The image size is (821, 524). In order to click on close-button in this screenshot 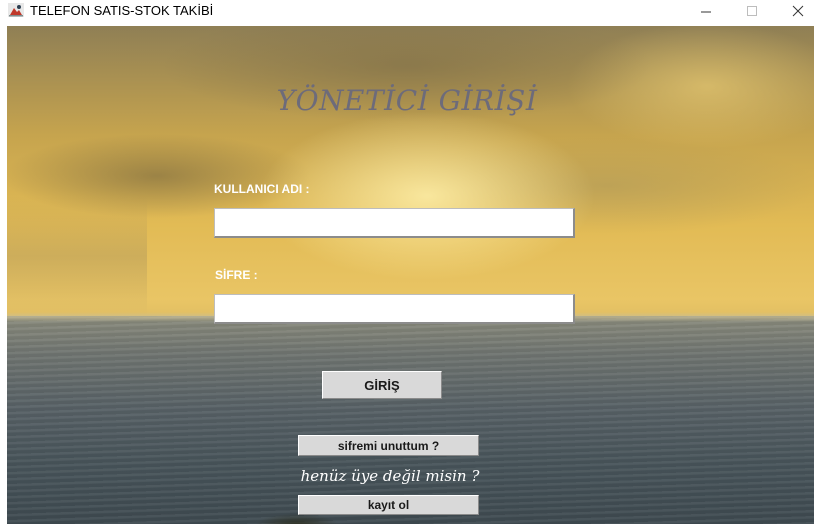, I will do `click(798, 11)`.